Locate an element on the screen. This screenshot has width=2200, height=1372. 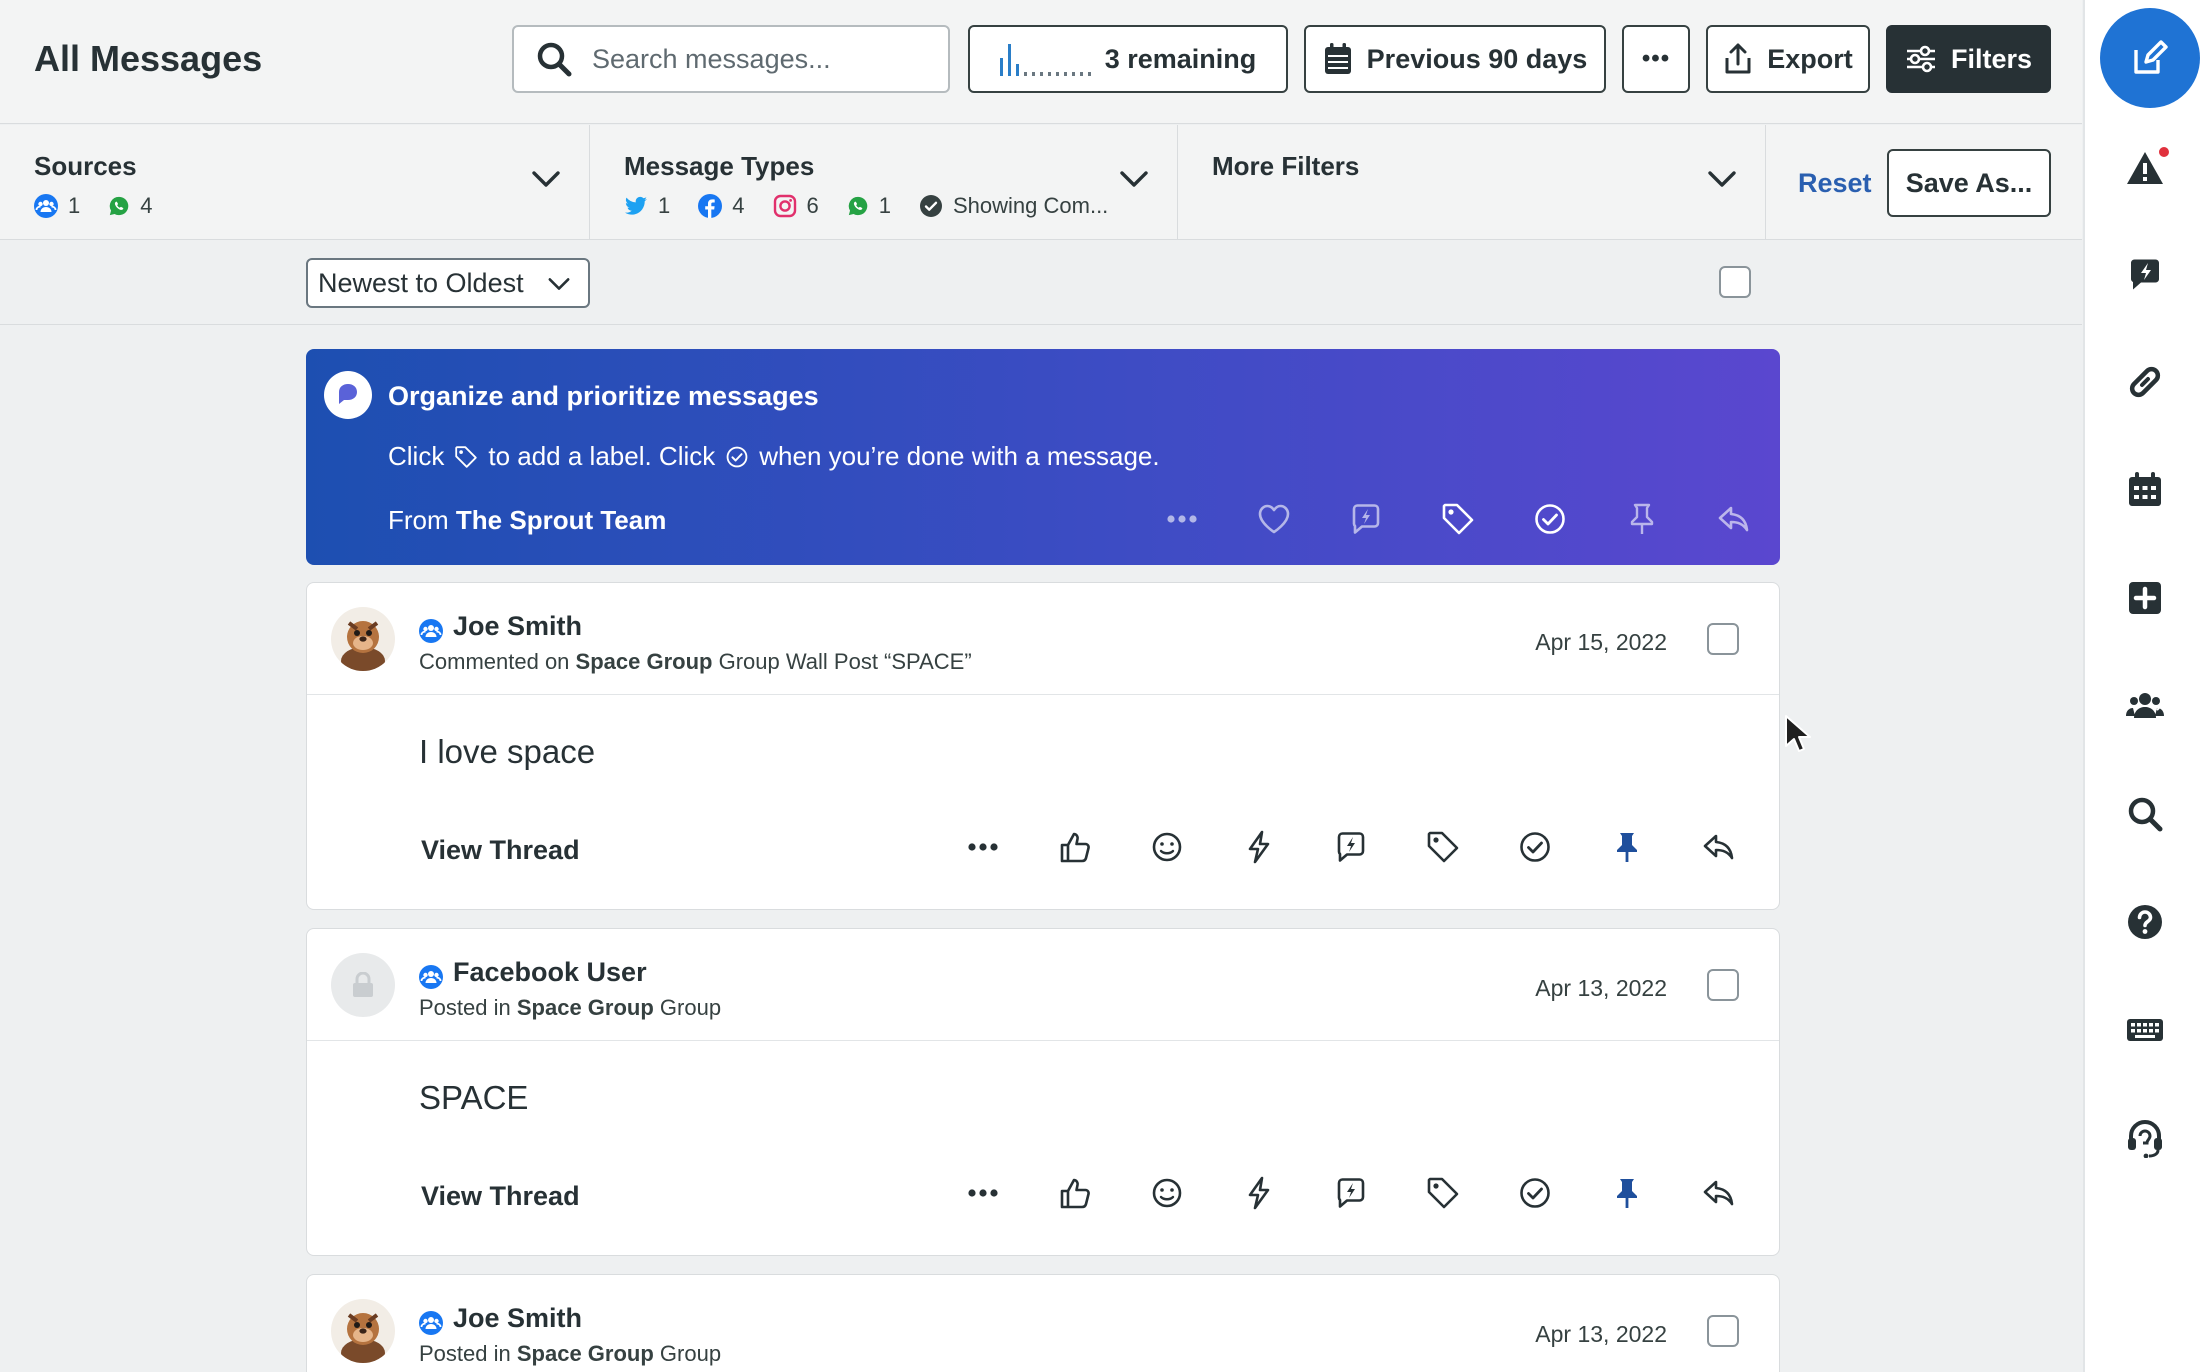
add-icon is located at coordinates (2145, 598).